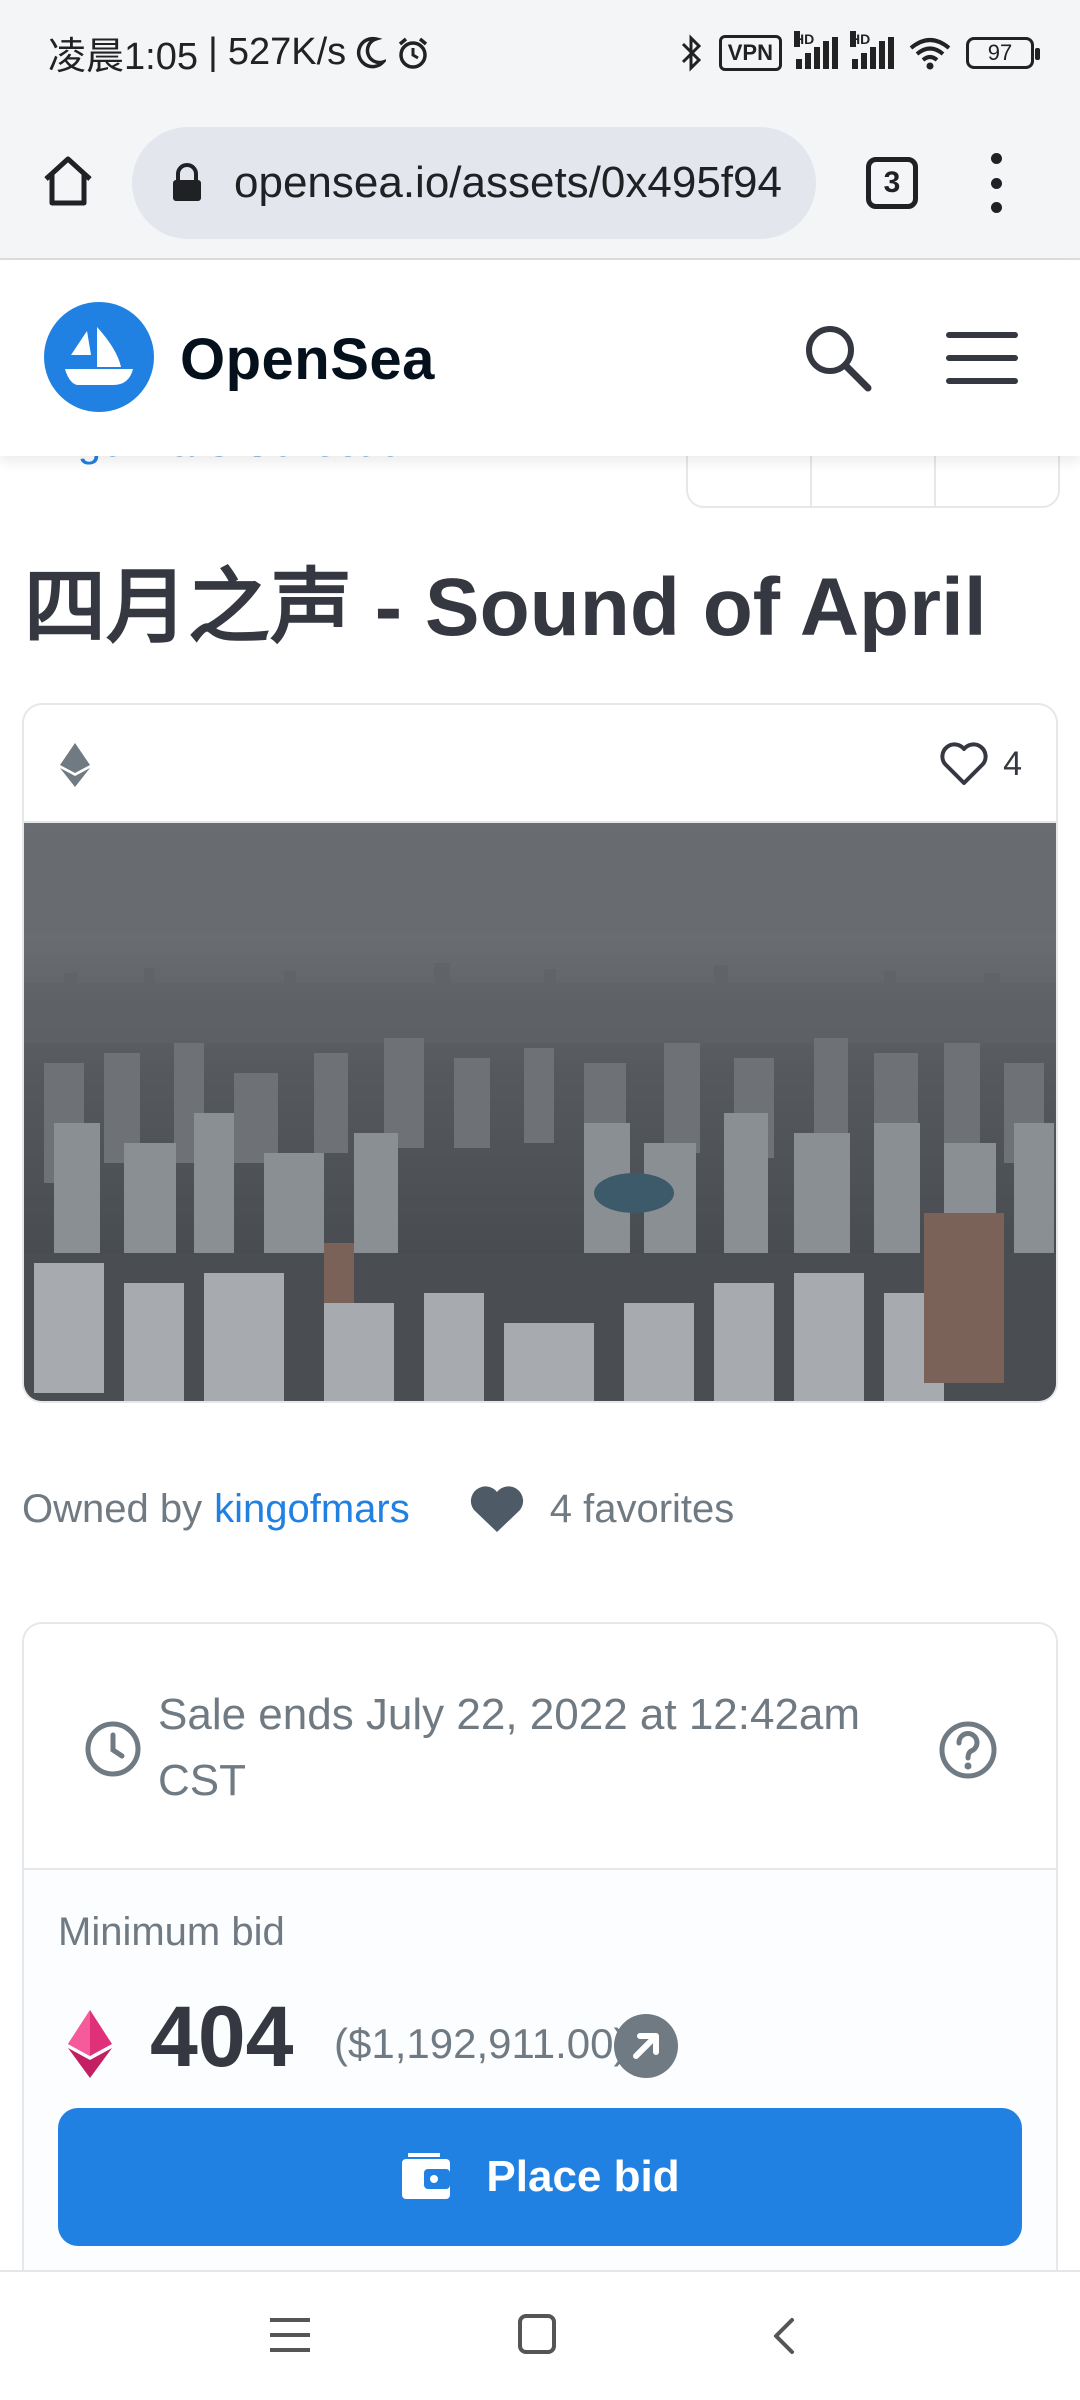  I want to click on media-card-header: 4, so click(540, 764).